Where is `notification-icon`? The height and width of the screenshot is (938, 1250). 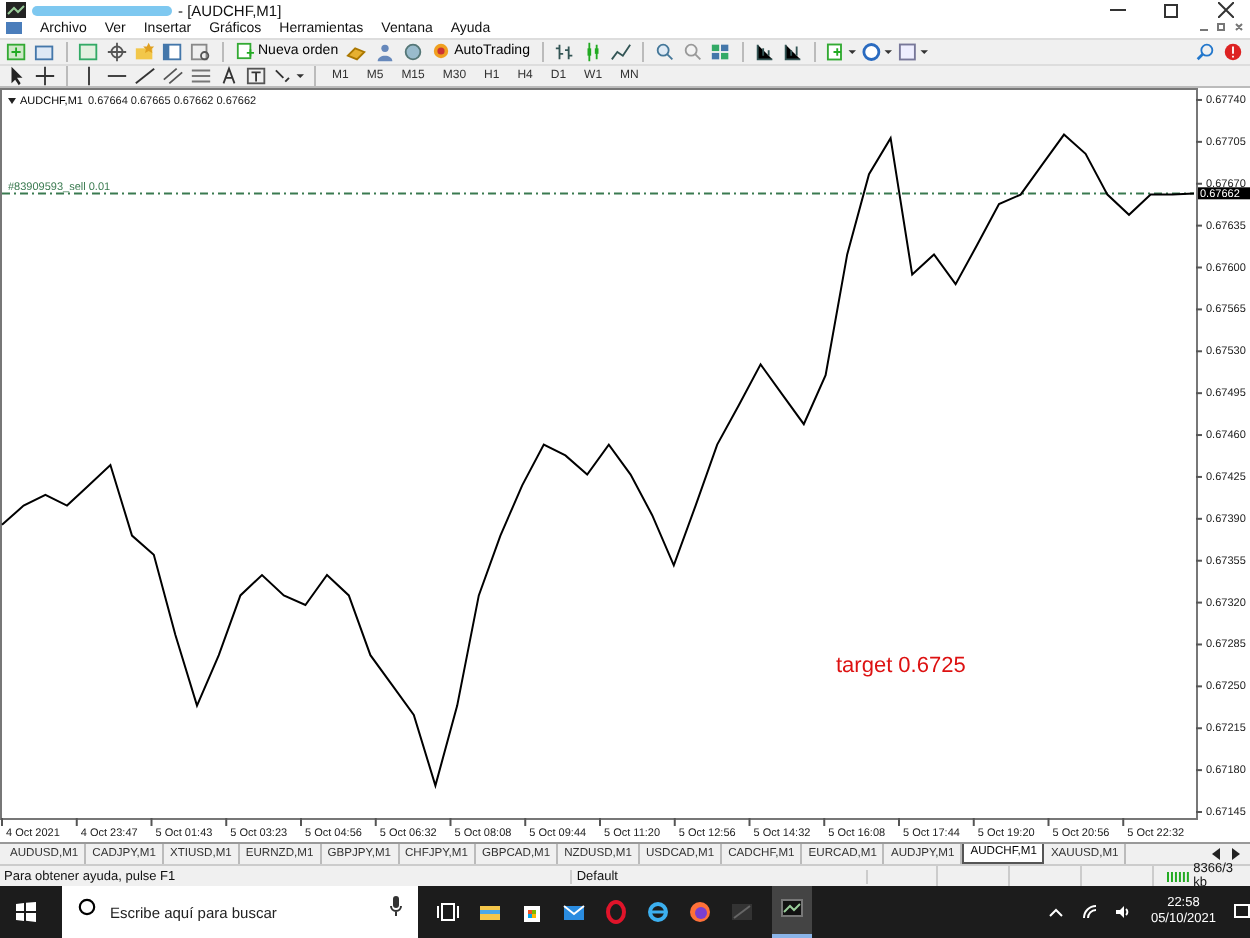
notification-icon is located at coordinates (1233, 51).